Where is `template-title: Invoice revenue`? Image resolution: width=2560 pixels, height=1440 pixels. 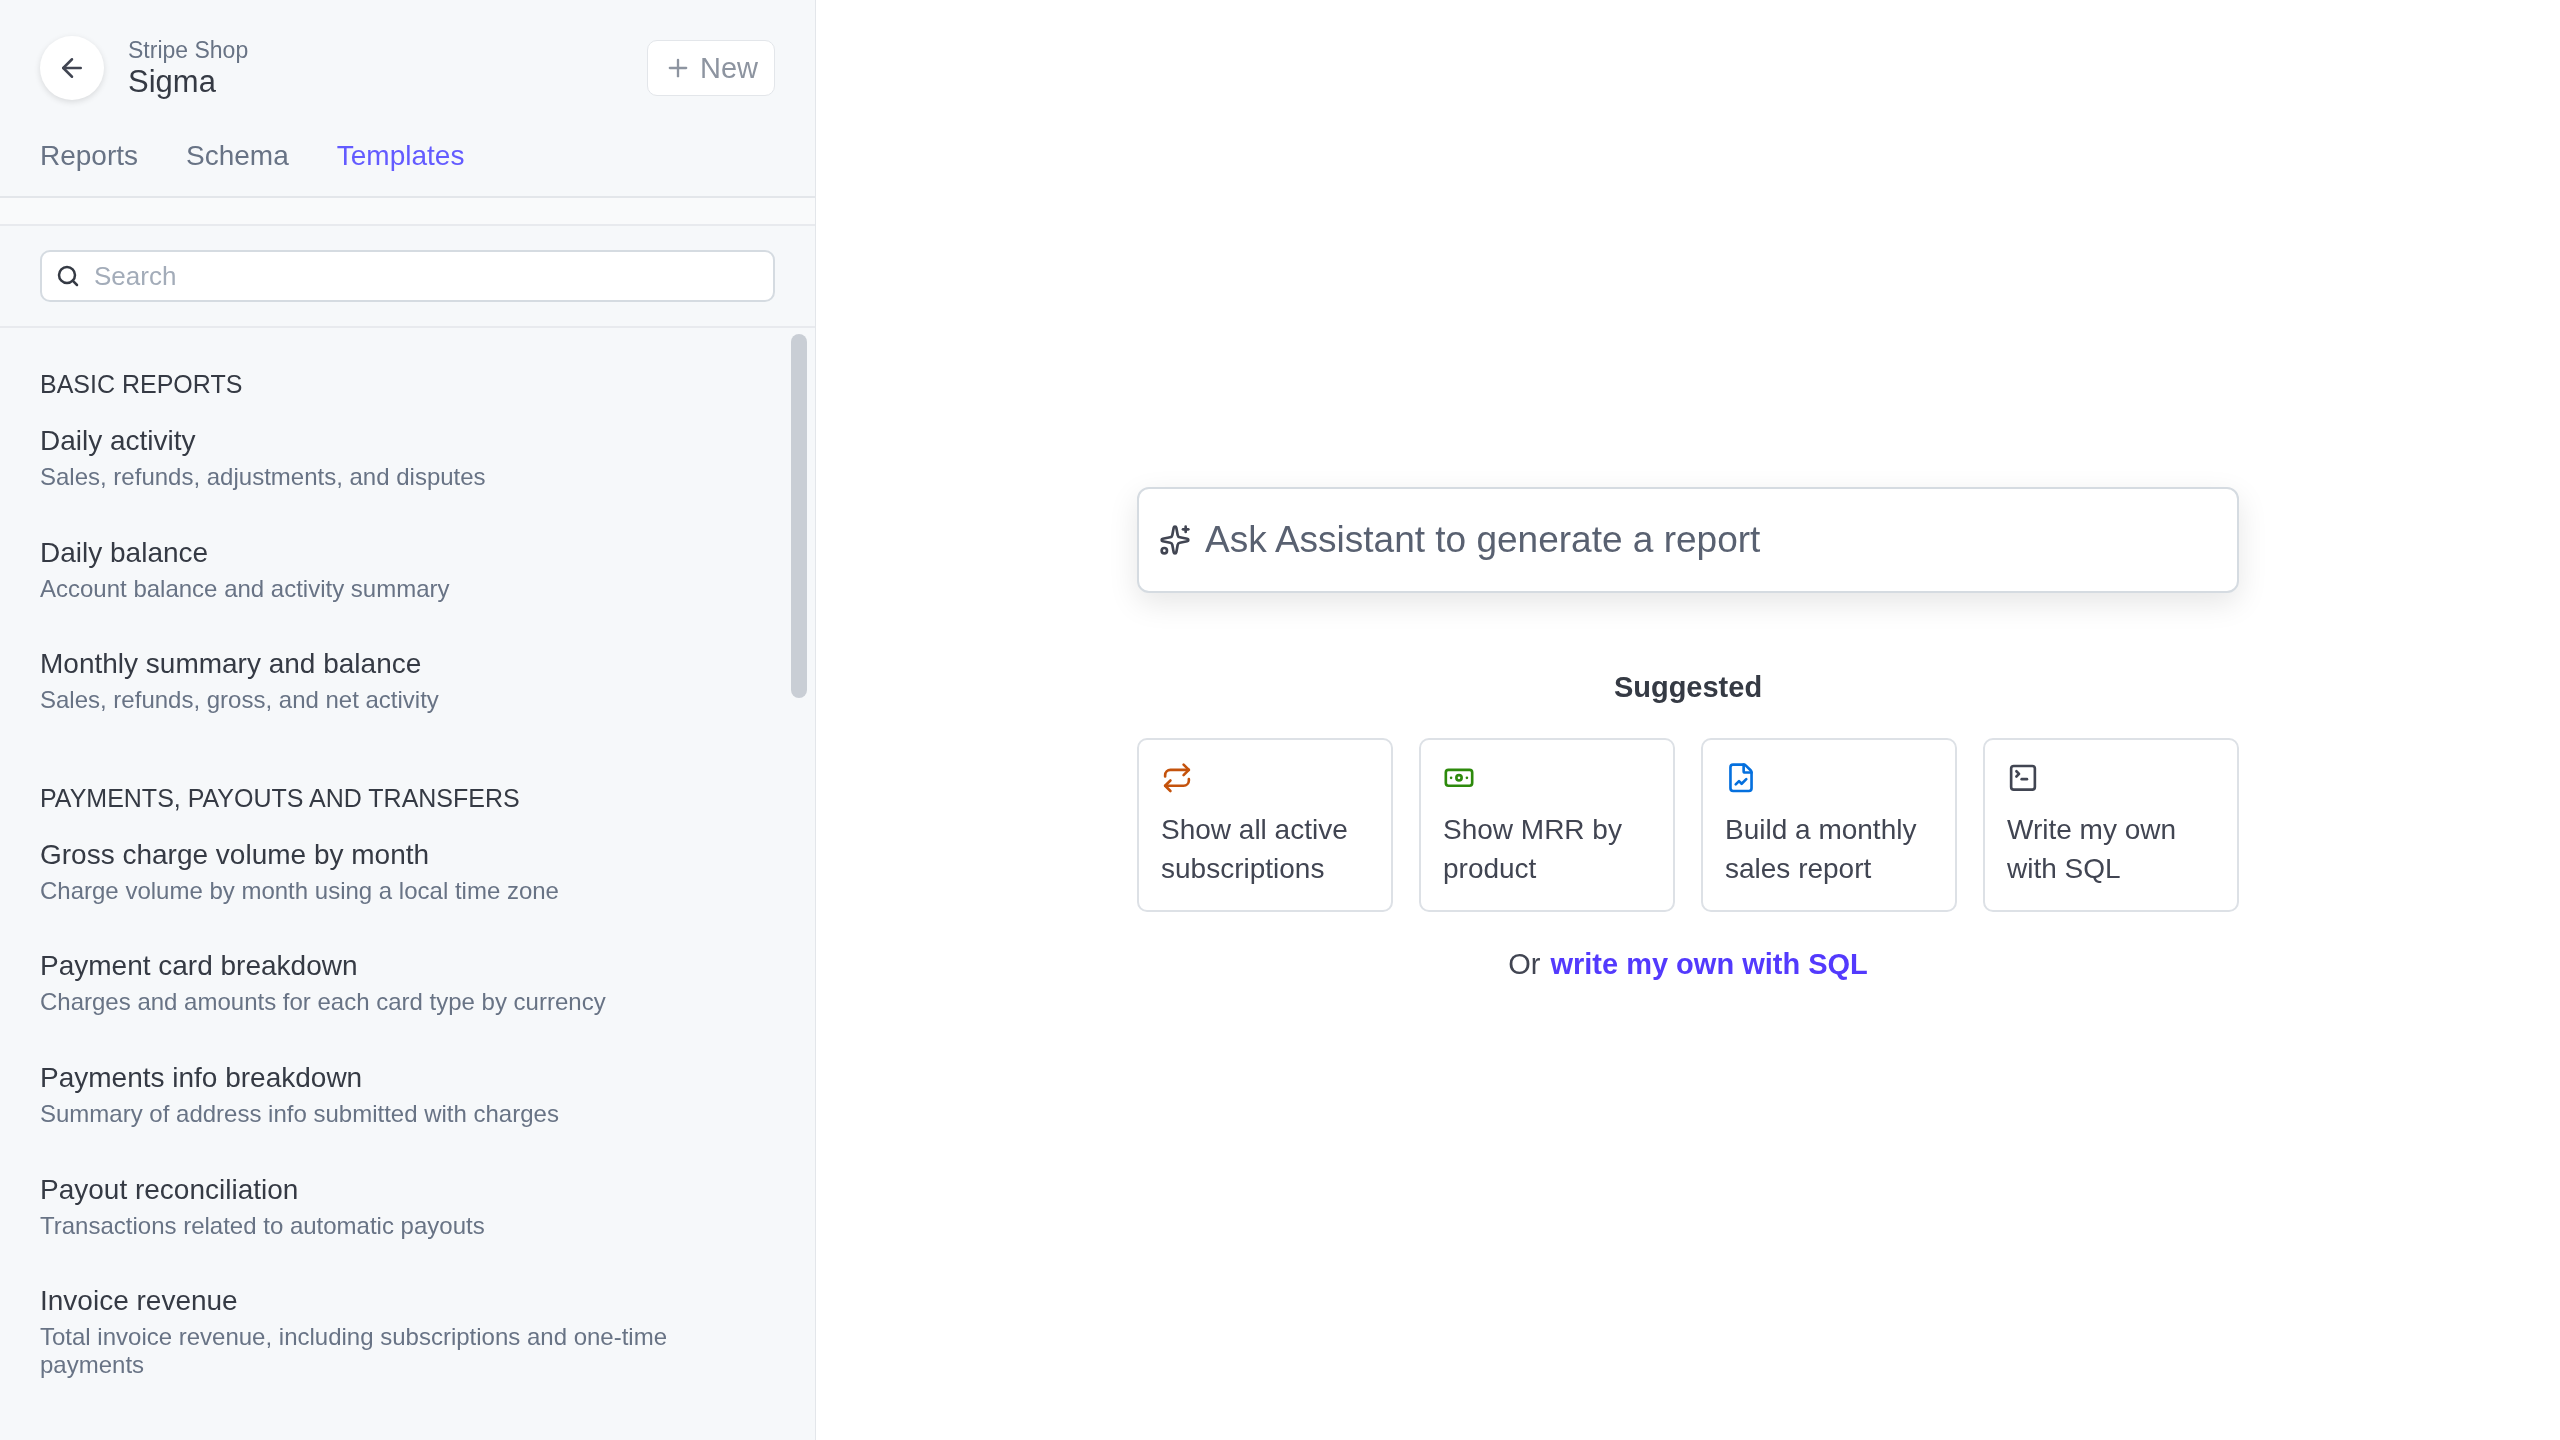 template-title: Invoice revenue is located at coordinates (395, 1301).